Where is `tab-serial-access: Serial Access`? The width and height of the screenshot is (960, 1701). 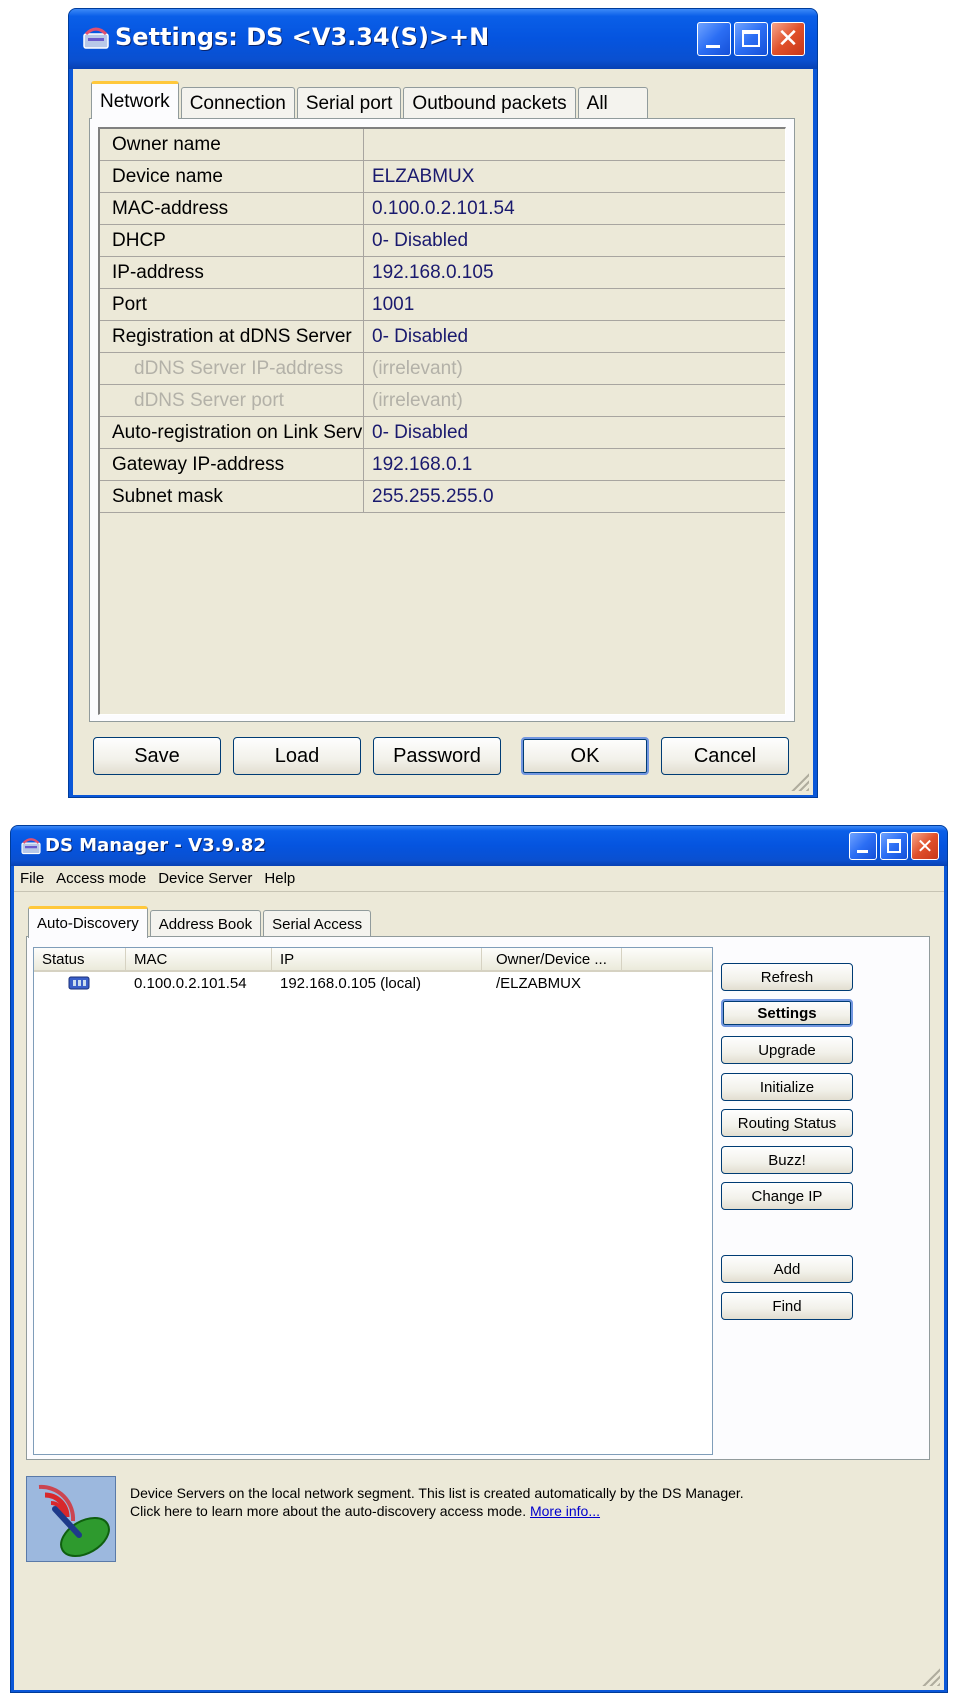
tab-serial-access: Serial Access is located at coordinates (317, 924).